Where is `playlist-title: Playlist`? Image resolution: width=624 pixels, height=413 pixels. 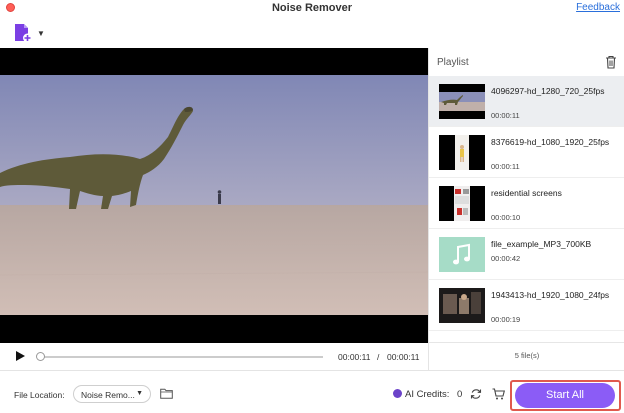 playlist-title: Playlist is located at coordinates (453, 62).